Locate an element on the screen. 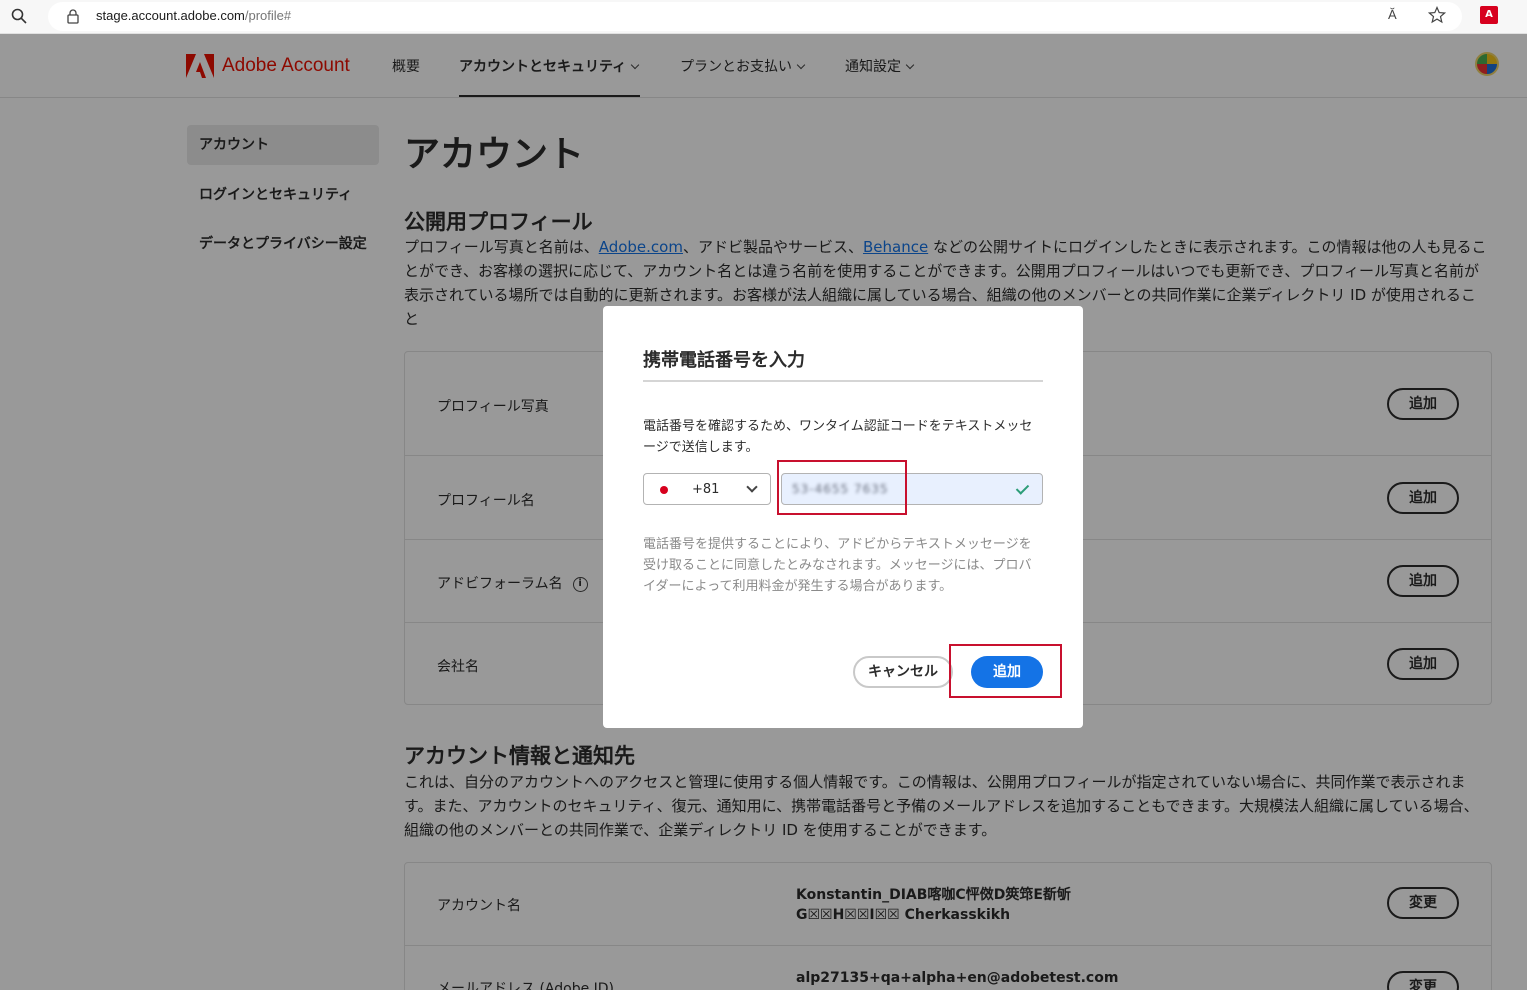  cancel-button: キャンセル is located at coordinates (903, 672).